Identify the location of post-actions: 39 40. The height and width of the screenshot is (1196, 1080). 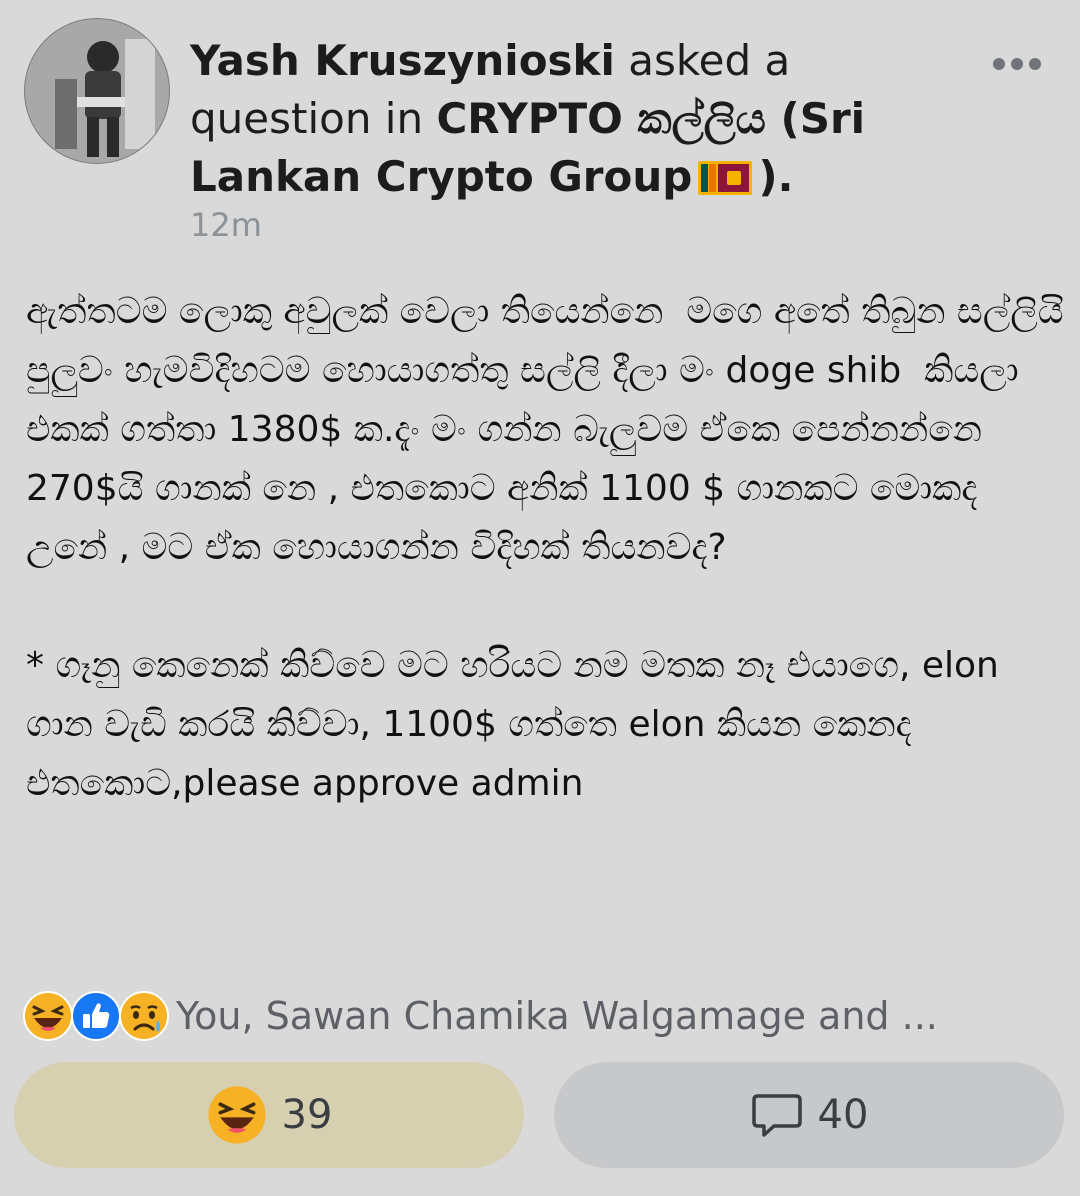
(540, 1116).